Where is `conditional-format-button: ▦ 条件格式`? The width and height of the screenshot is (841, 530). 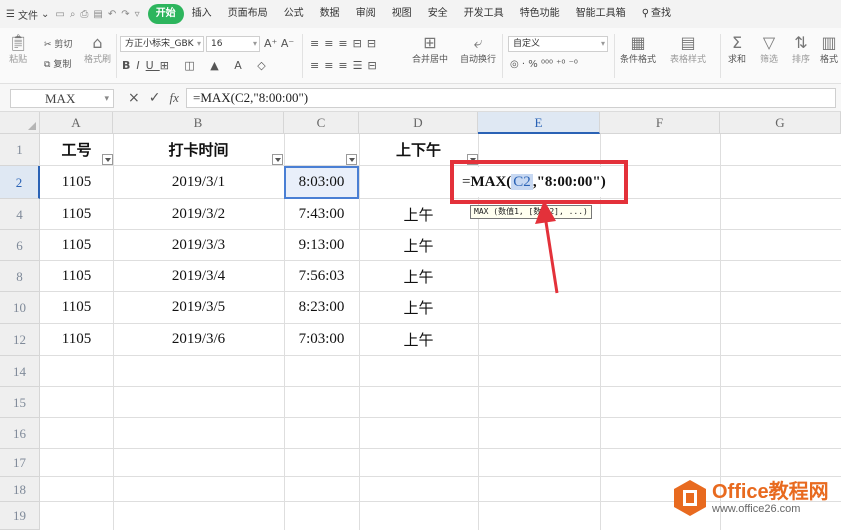
conditional-format-button: ▦ 条件格式 is located at coordinates (638, 49).